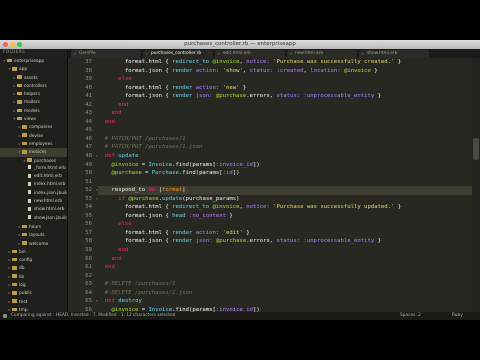 The image size is (480, 360). I want to click on sidebar-item-edit-html-erb: edit.html.erb, so click(33, 177).